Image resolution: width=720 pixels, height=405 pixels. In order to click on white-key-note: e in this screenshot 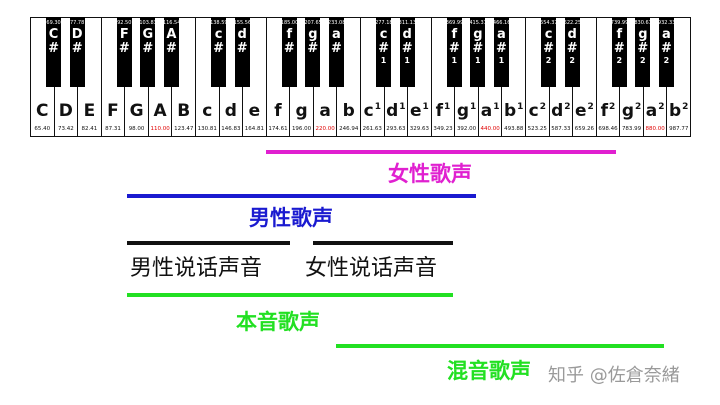, I will do `click(254, 111)`.